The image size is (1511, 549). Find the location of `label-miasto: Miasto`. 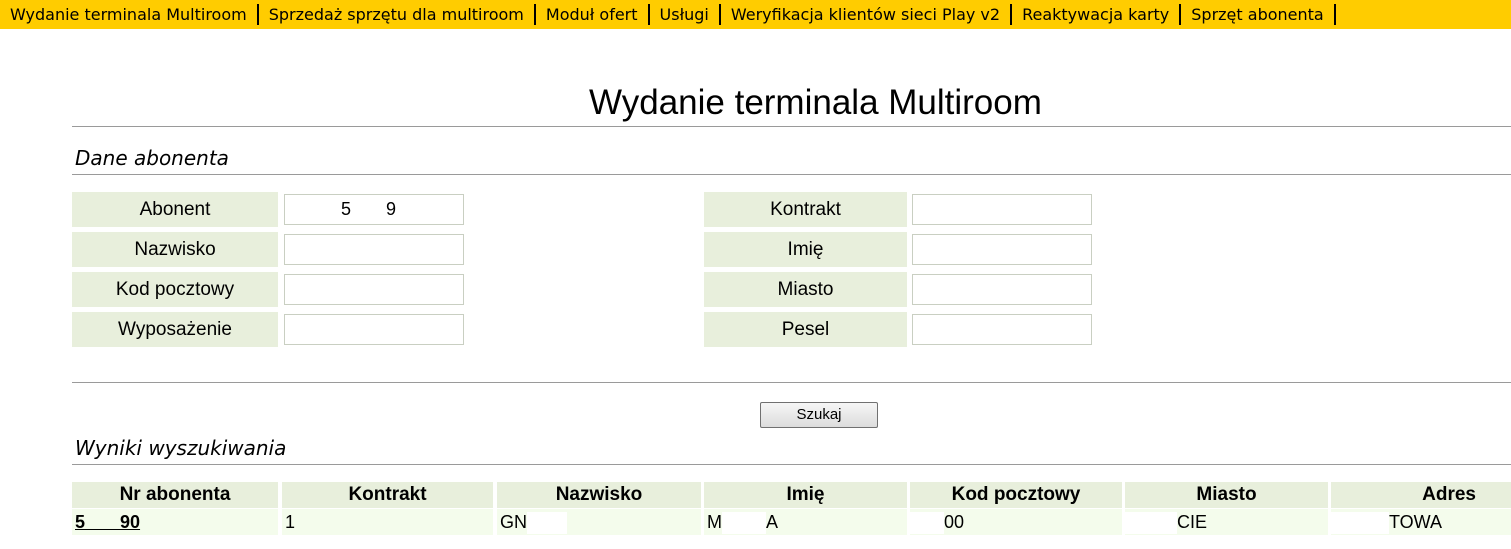

label-miasto: Miasto is located at coordinates (805, 289).